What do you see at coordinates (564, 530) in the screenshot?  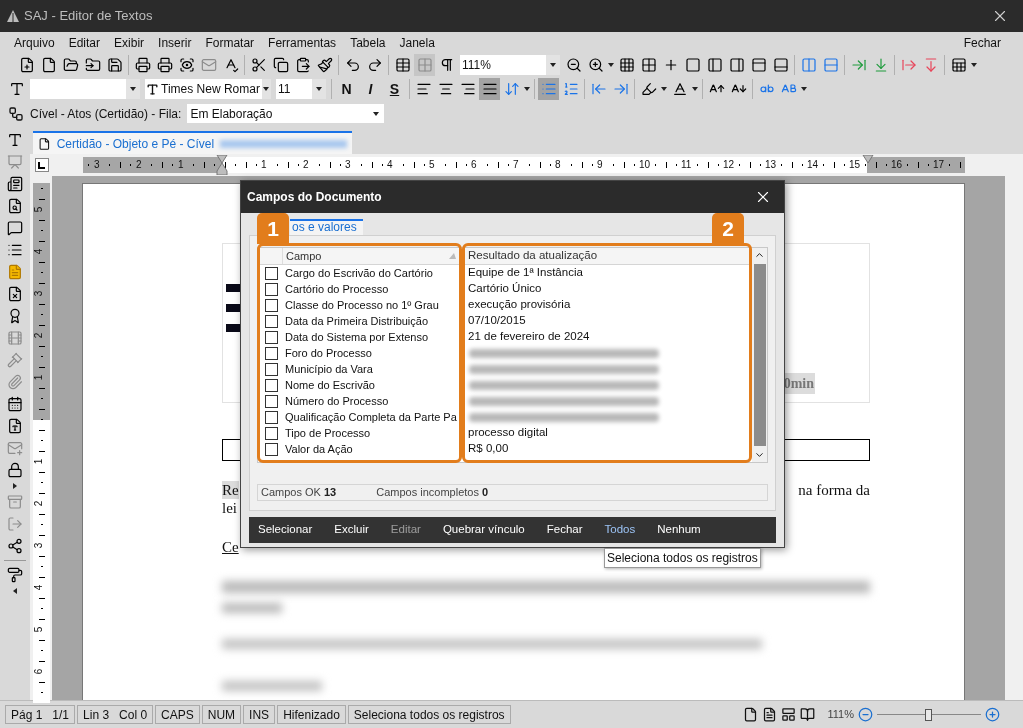 I see `dialog-button: Fechar` at bounding box center [564, 530].